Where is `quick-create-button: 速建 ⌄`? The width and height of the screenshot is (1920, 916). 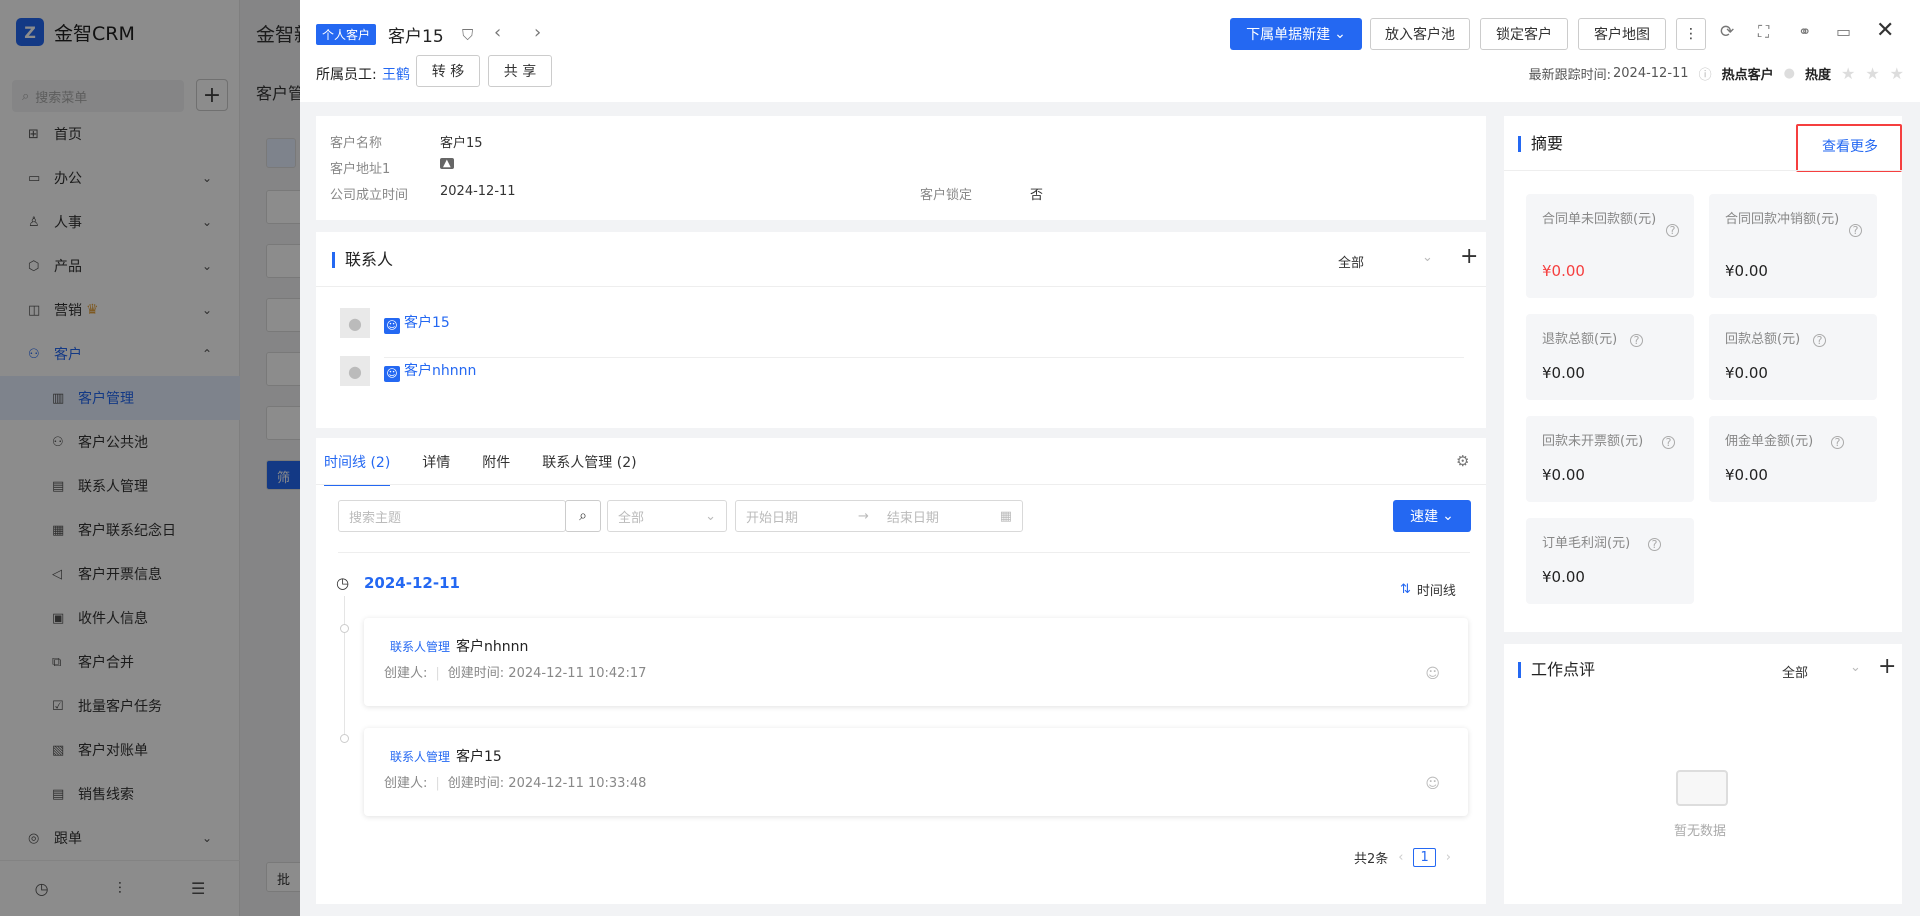 quick-create-button: 速建 ⌄ is located at coordinates (1432, 516).